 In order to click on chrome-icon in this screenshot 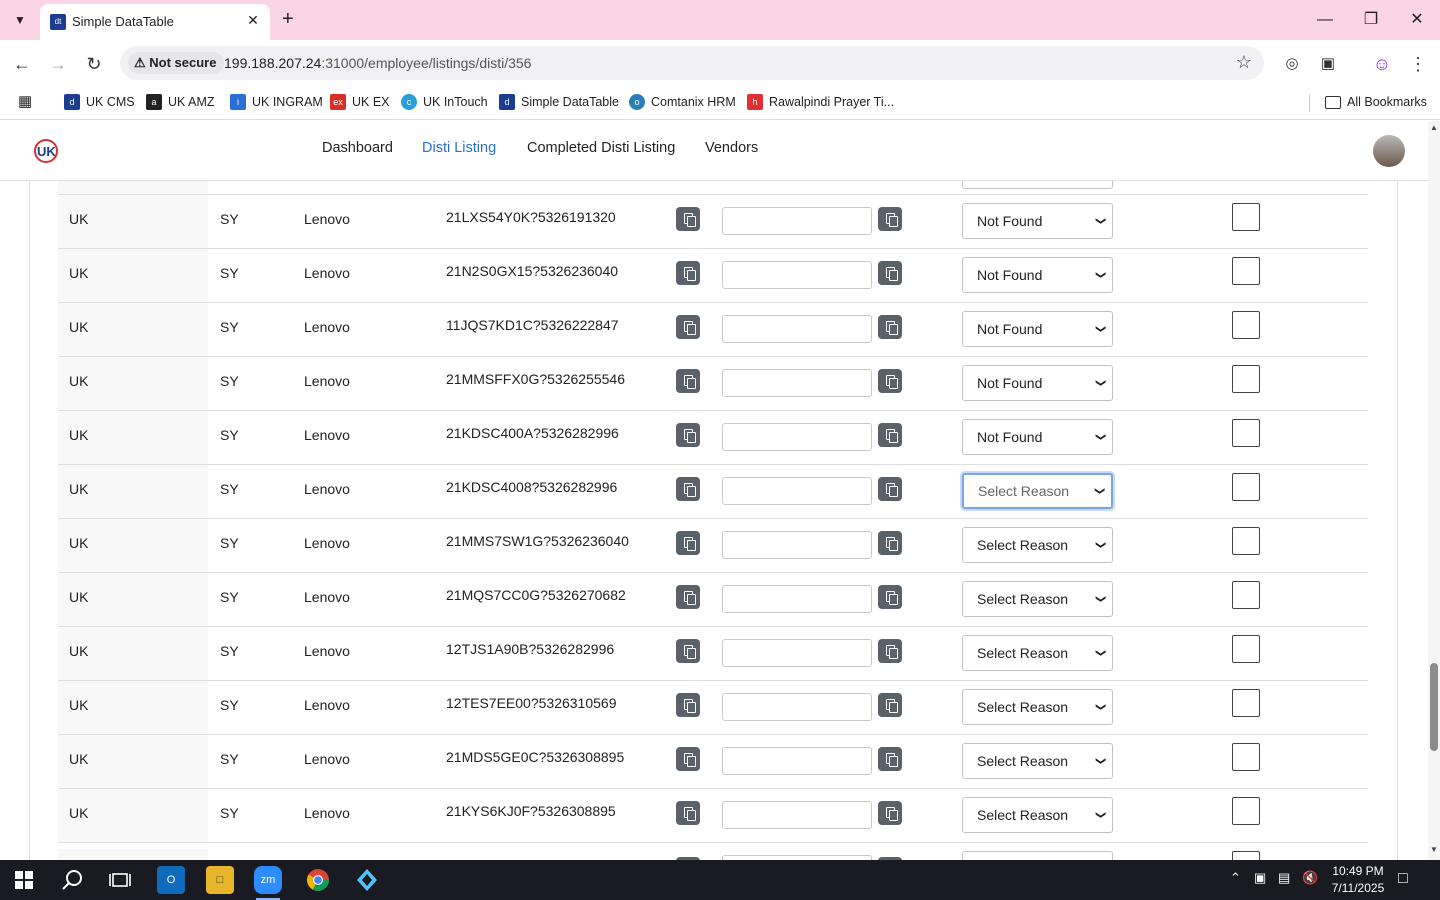, I will do `click(318, 880)`.